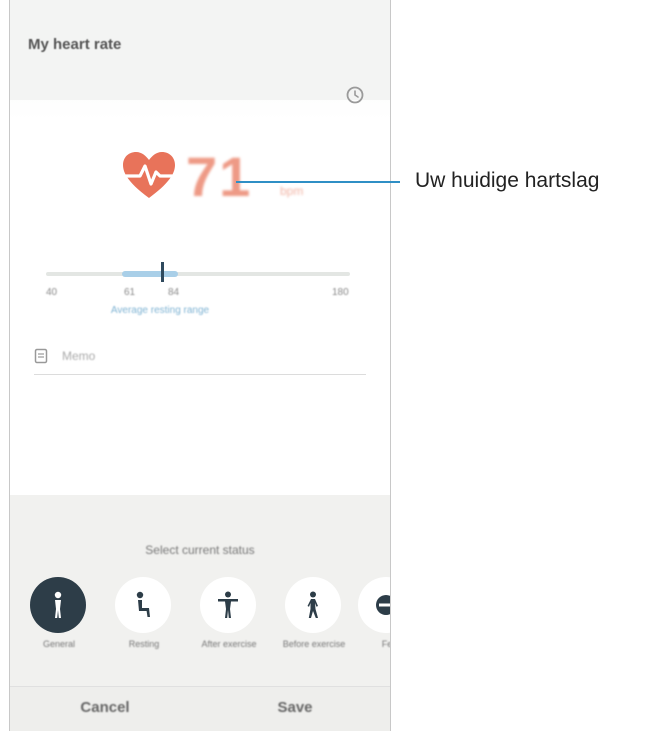 The image size is (660, 731). I want to click on status-label: Before exercise, so click(314, 644).